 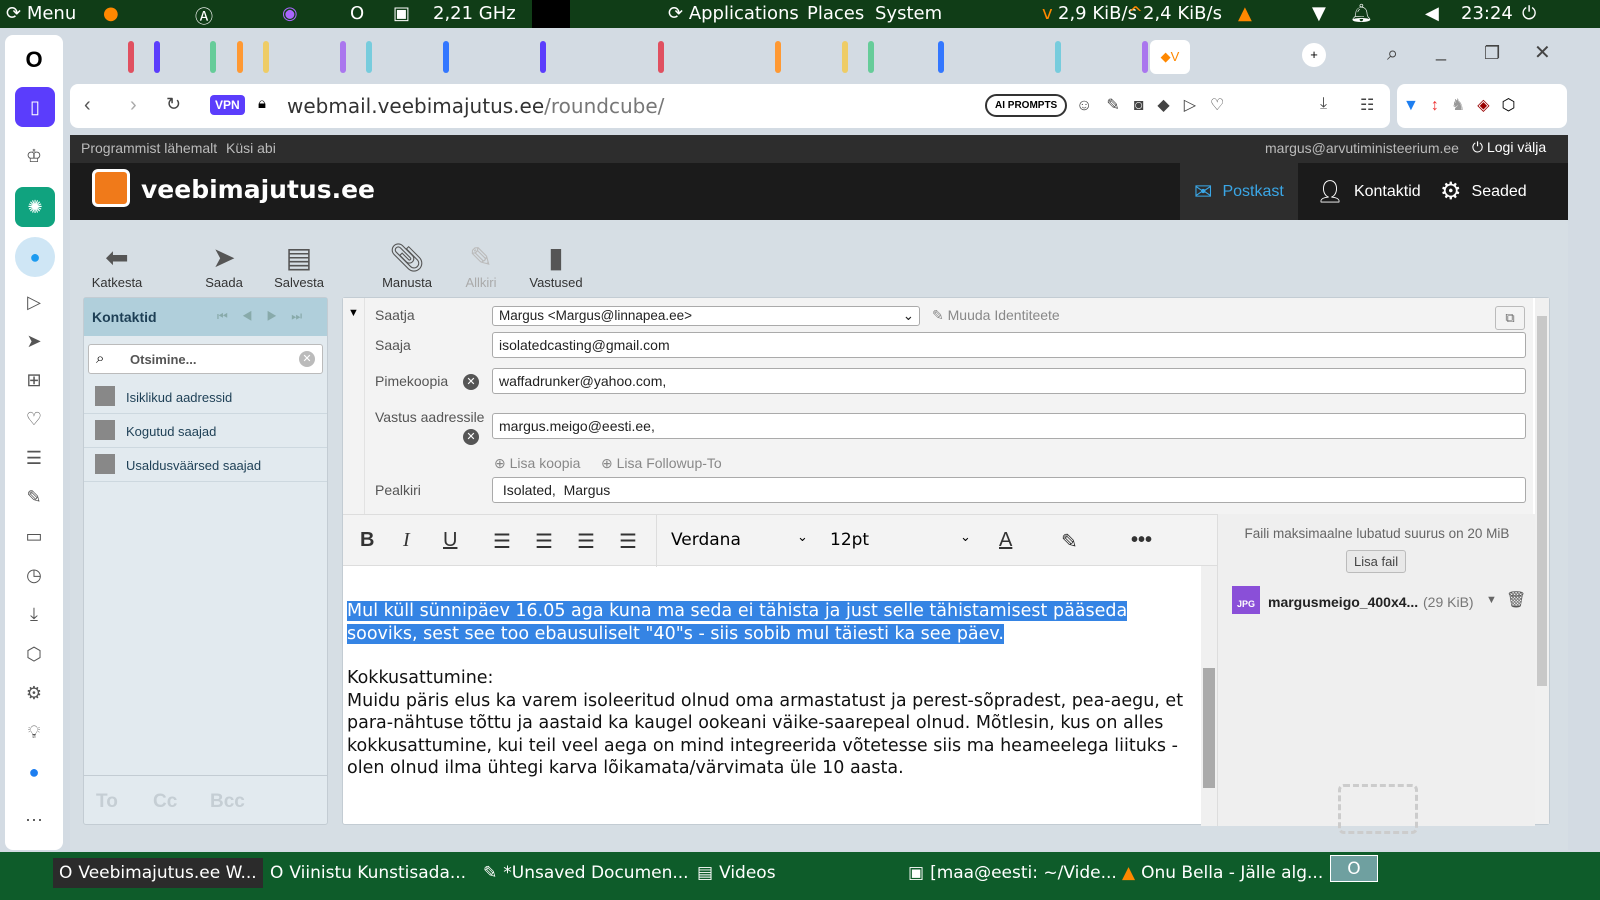 I want to click on extension-icons: ▼↕♞◈⬡, so click(x=1465, y=105).